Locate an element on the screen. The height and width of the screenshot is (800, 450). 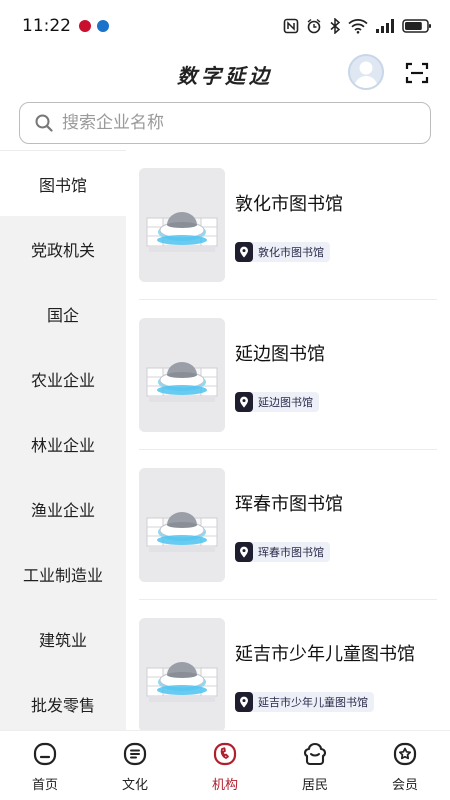
sidebar-item-label: 建筑业 is located at coordinates (62, 640).